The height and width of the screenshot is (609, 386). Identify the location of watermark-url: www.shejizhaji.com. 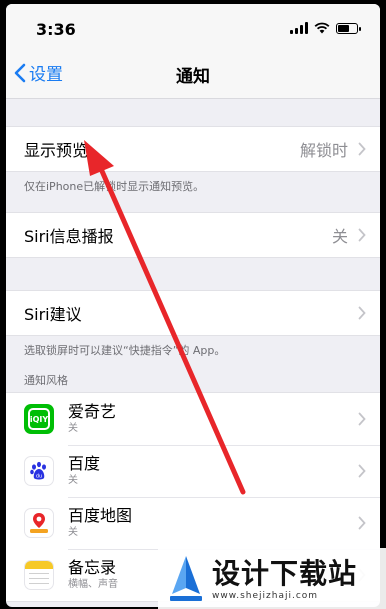
(265, 595).